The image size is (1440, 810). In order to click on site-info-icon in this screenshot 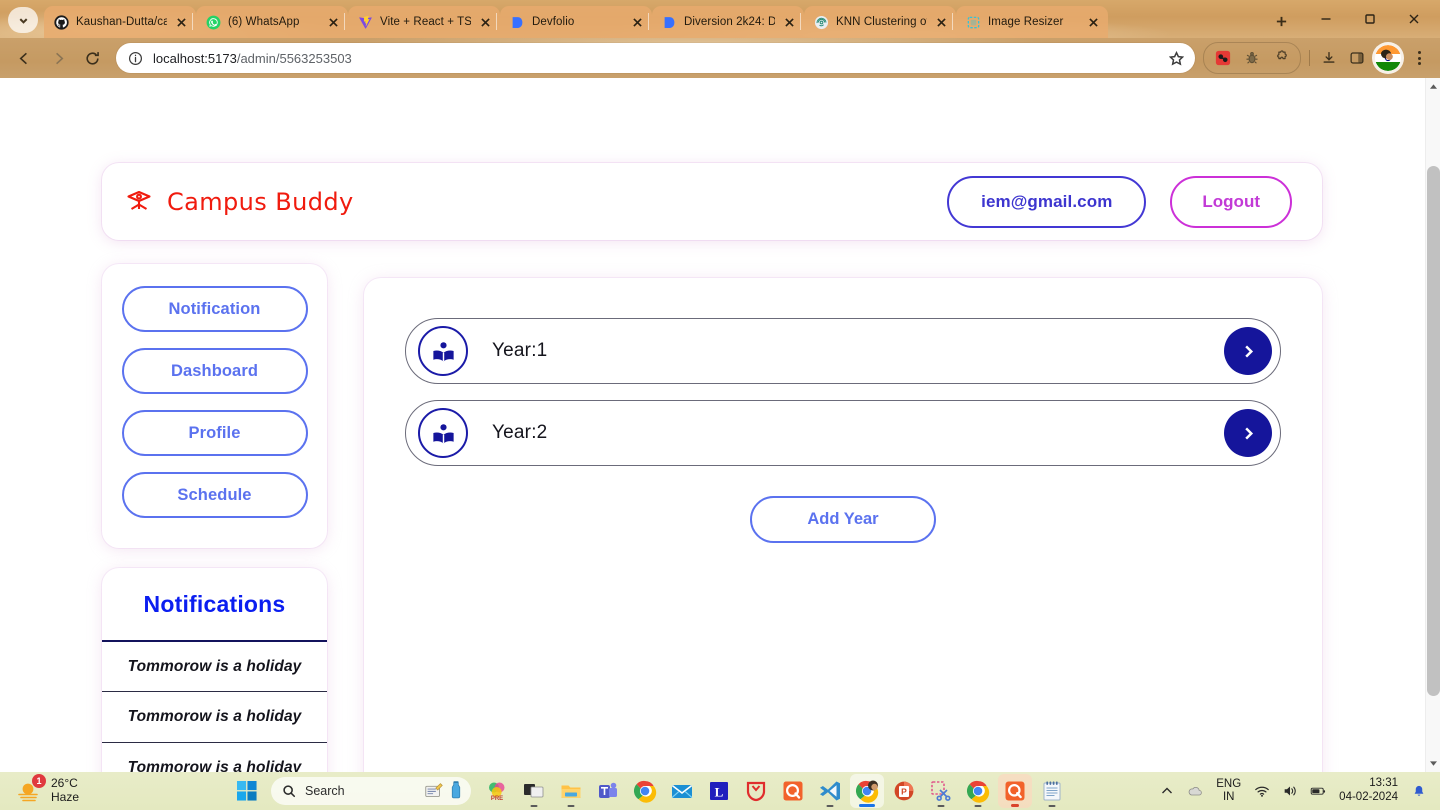, I will do `click(135, 58)`.